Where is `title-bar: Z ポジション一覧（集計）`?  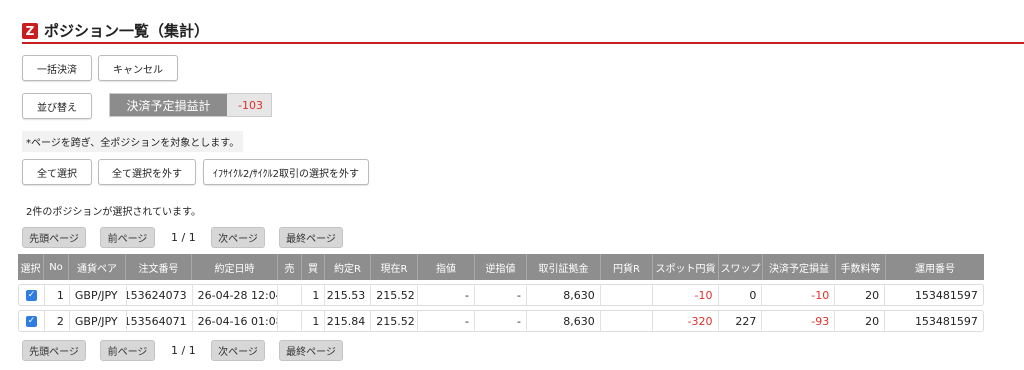 title-bar: Z ポジション一覧（集計） is located at coordinates (115, 30).